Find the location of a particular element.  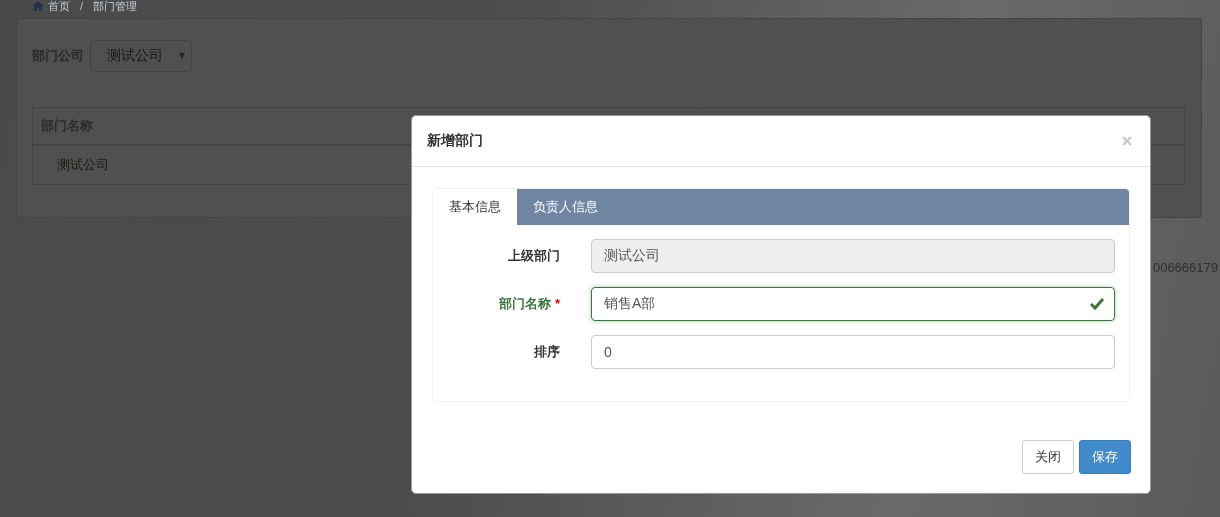

input-field: 0 is located at coordinates (853, 352).